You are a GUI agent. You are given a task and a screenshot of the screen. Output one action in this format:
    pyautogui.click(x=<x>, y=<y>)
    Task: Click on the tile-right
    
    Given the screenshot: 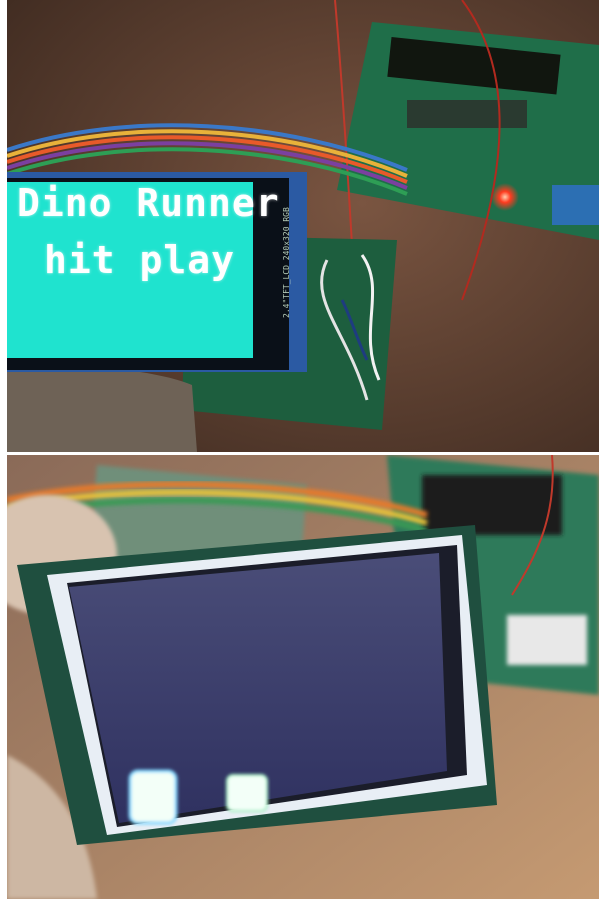 What is the action you would take?
    pyautogui.click(x=247, y=793)
    